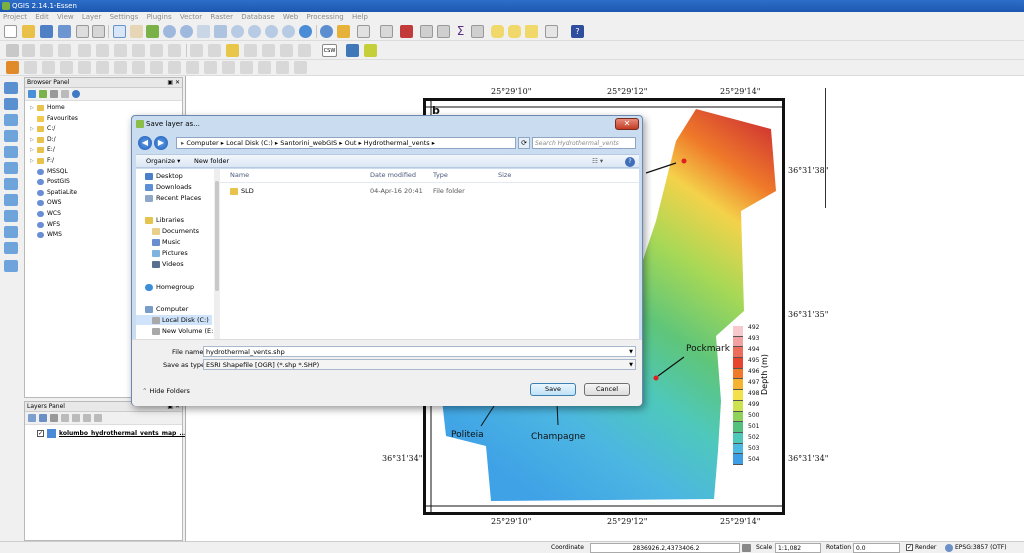  What do you see at coordinates (360, 17) in the screenshot?
I see `menu-help: Help` at bounding box center [360, 17].